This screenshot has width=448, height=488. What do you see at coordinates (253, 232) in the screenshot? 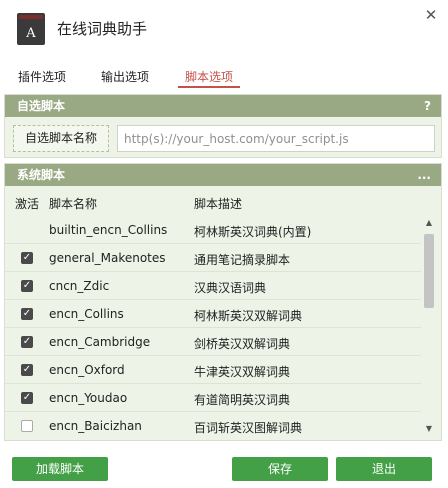
I see `script-description: 柯林斯英汉词典(内置)` at bounding box center [253, 232].